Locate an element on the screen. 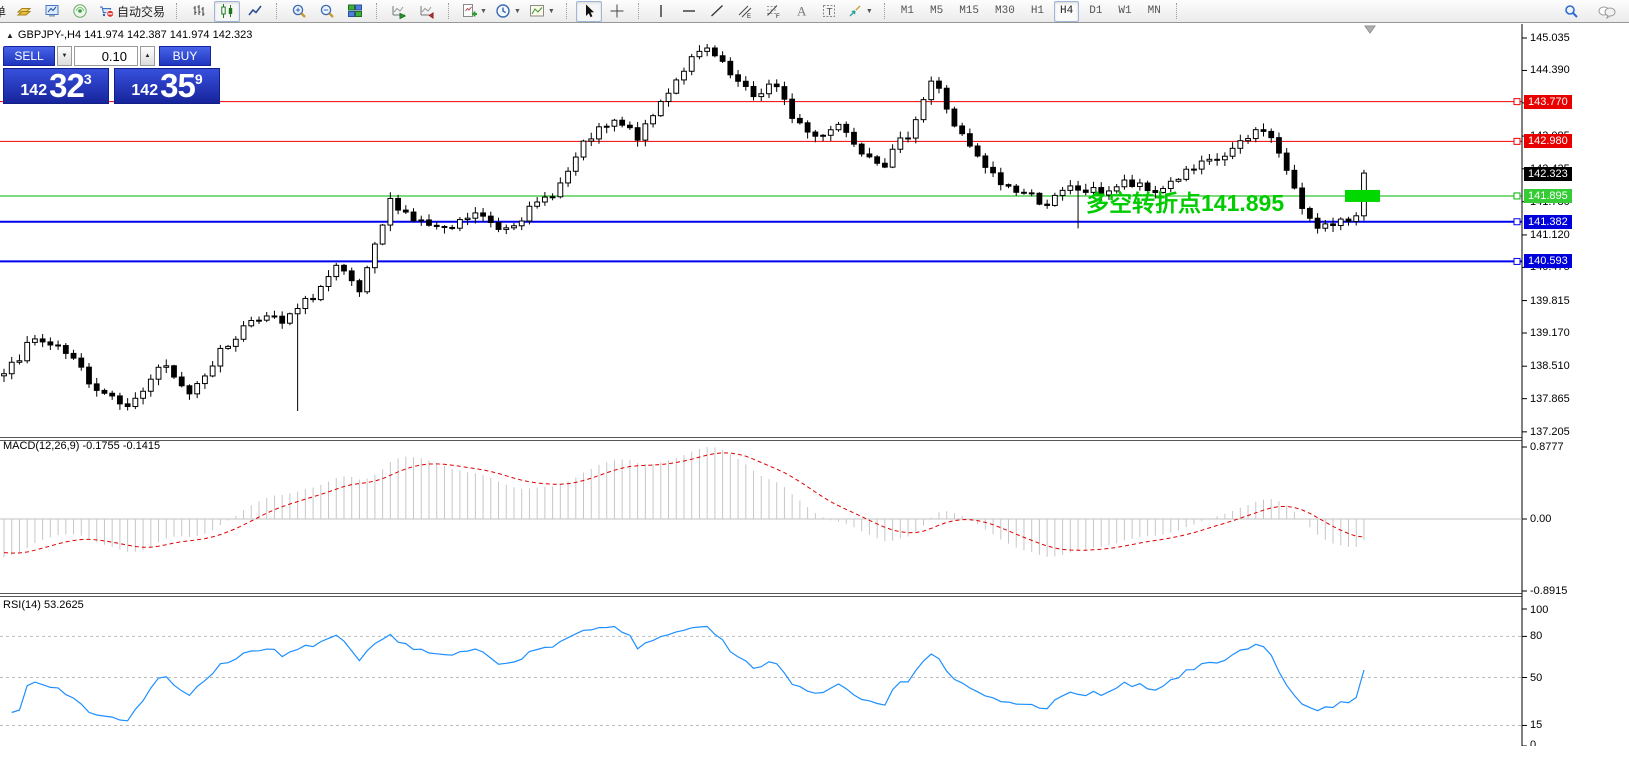 The width and height of the screenshot is (1629, 775). candlestick-icon is located at coordinates (227, 11).